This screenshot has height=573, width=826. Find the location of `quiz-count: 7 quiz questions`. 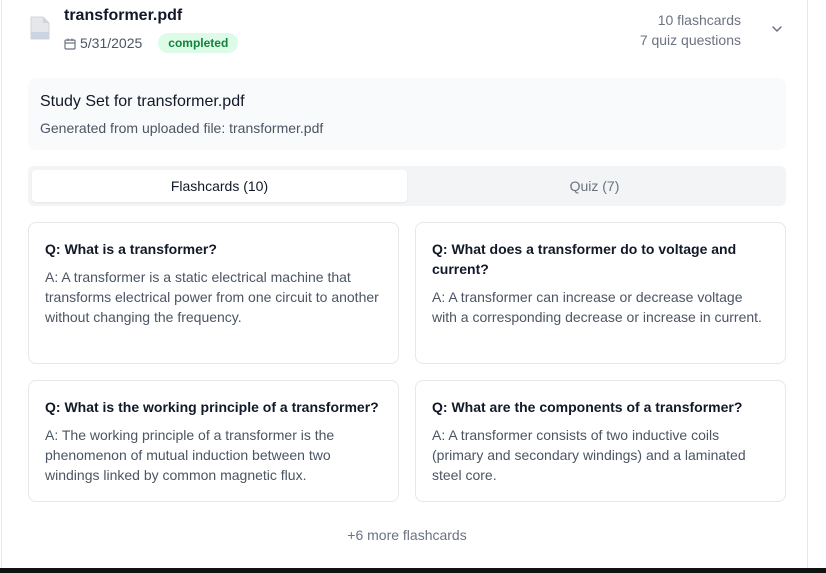

quiz-count: 7 quiz questions is located at coordinates (690, 40).